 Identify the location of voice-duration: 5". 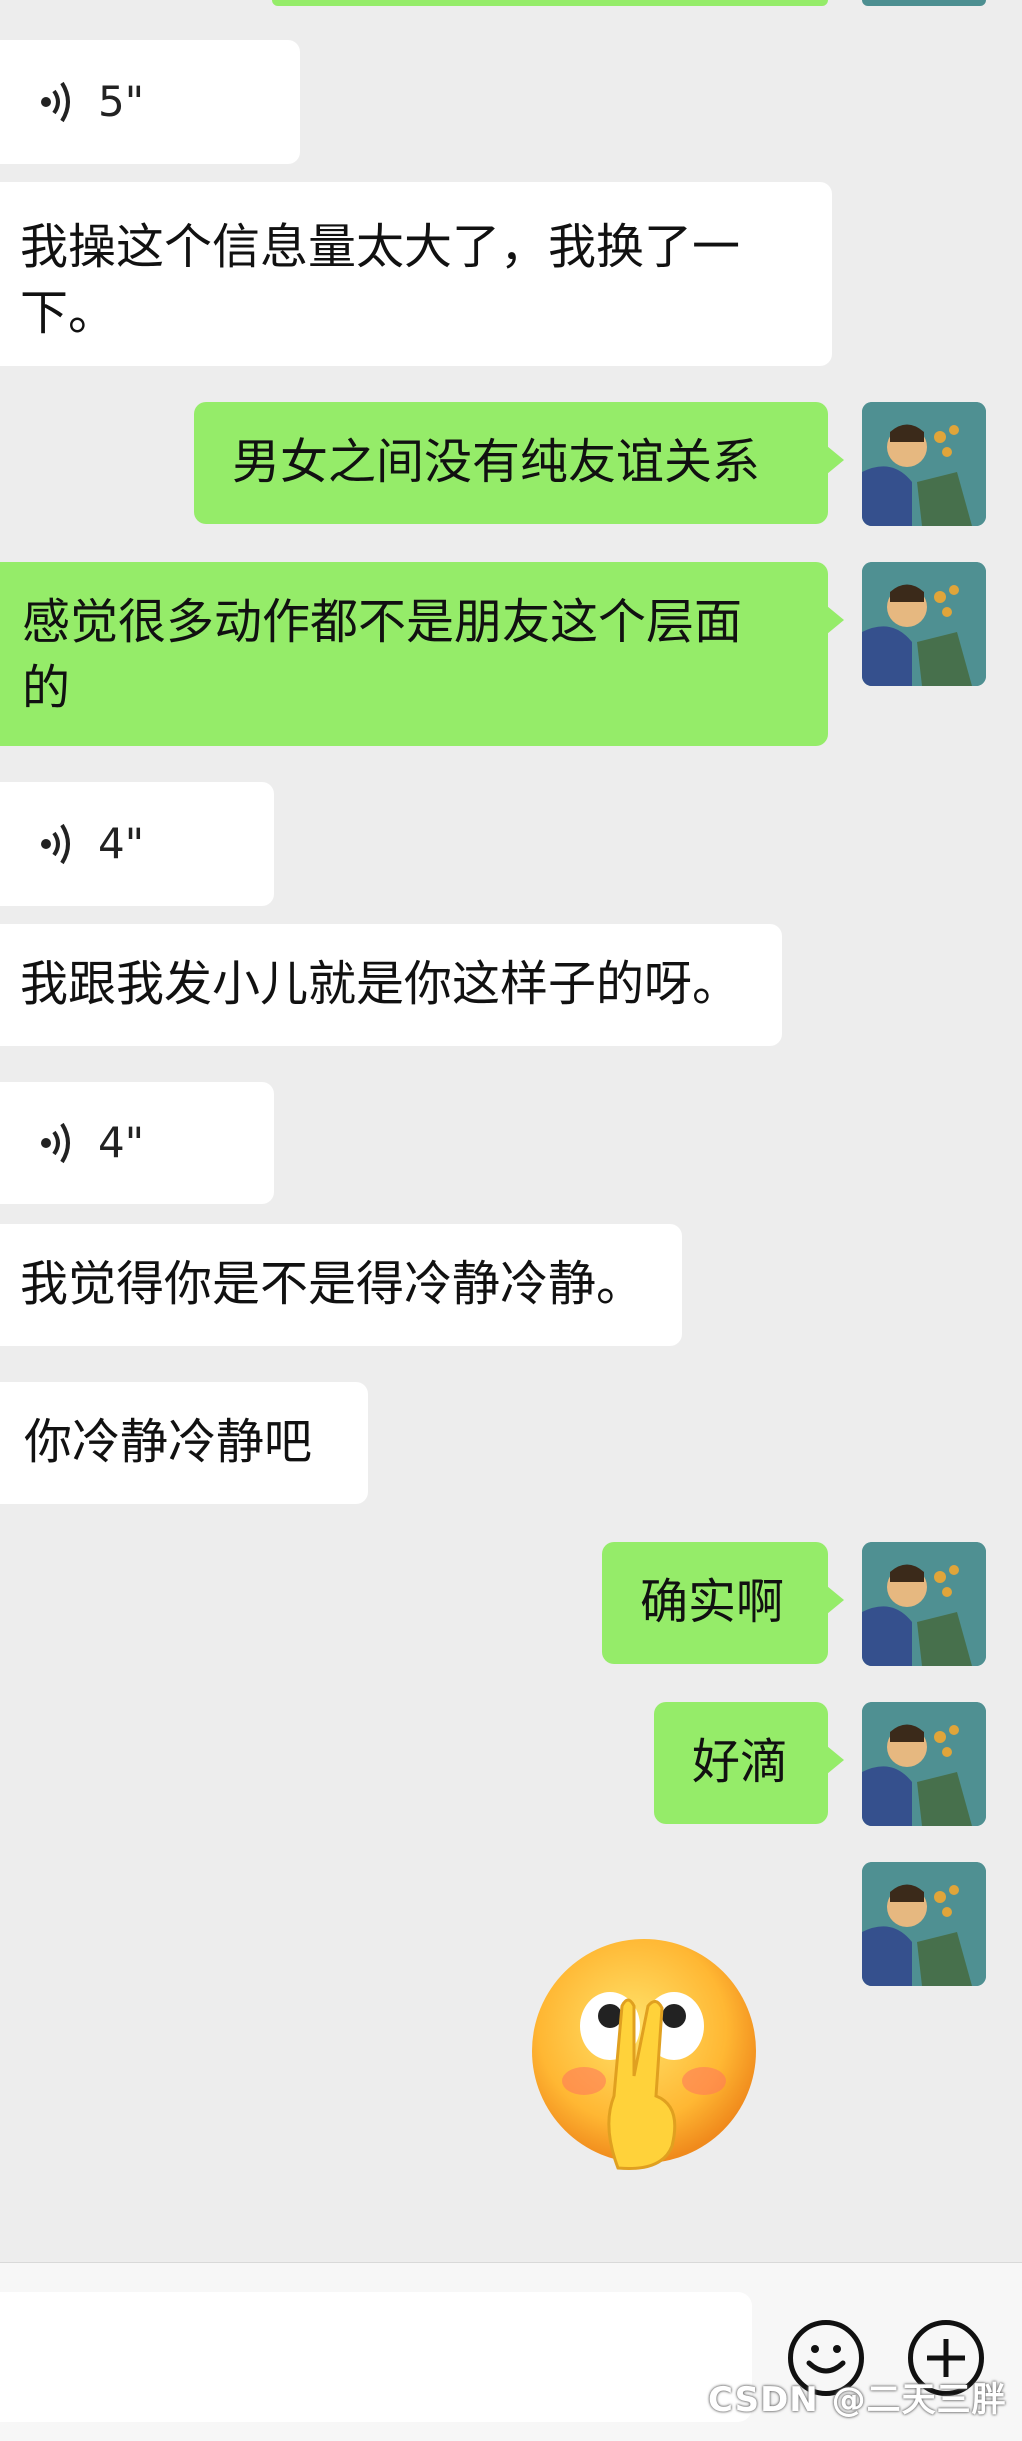
(121, 101).